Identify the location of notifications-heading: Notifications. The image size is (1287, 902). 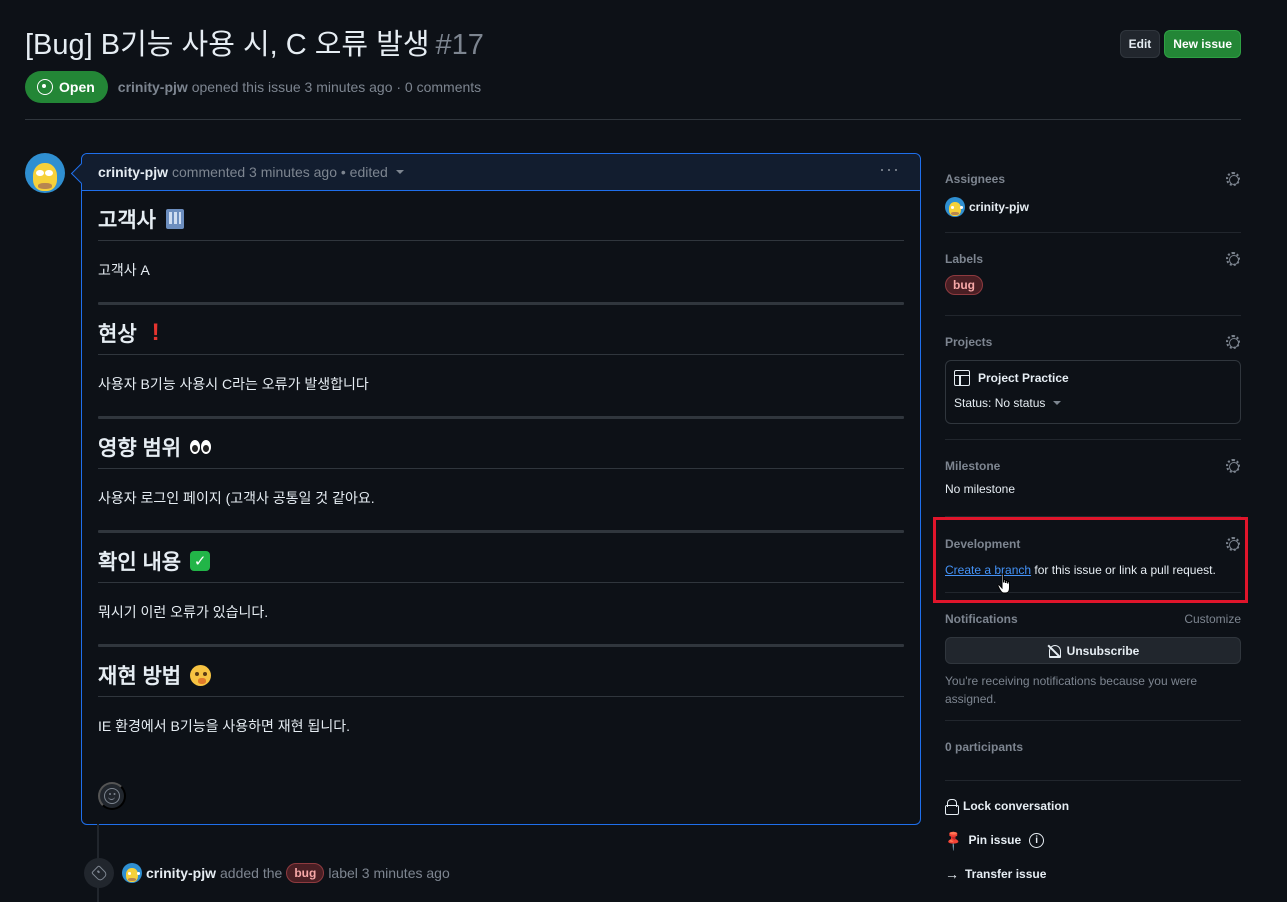
(981, 619).